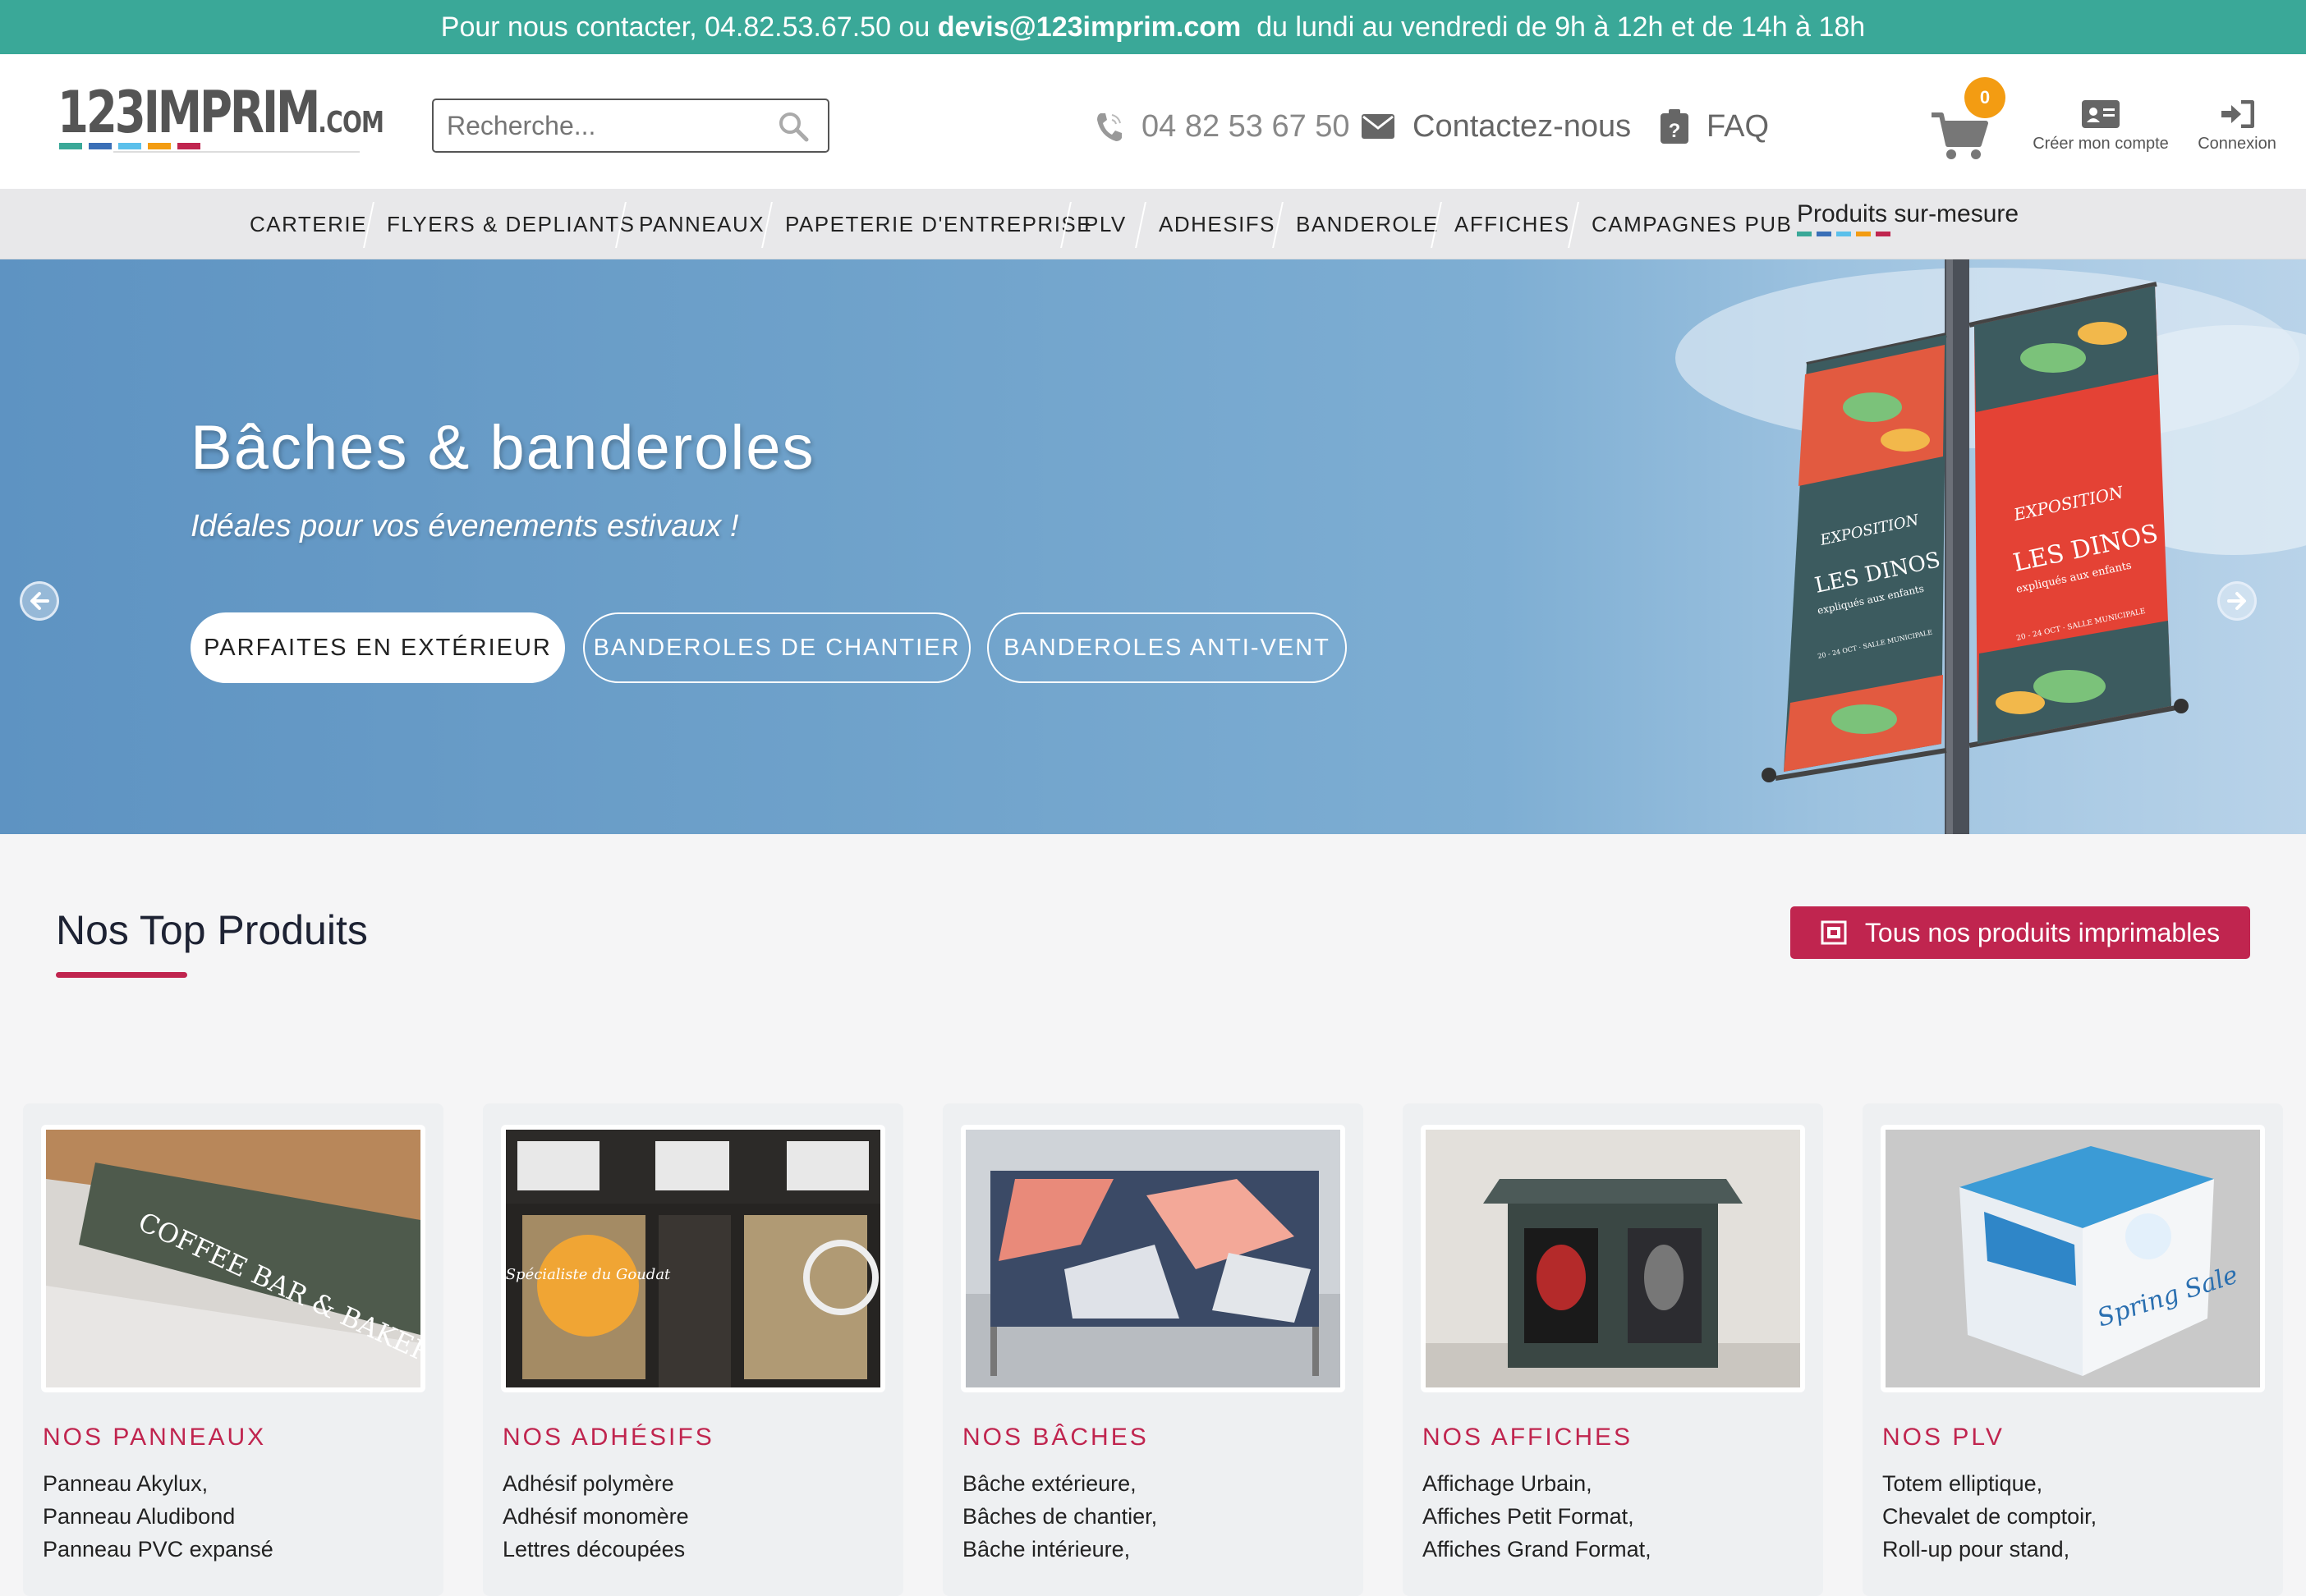 This screenshot has width=2306, height=1596. Describe the element at coordinates (2073, 1258) in the screenshot. I see `plv-image: Spring Sale` at that location.